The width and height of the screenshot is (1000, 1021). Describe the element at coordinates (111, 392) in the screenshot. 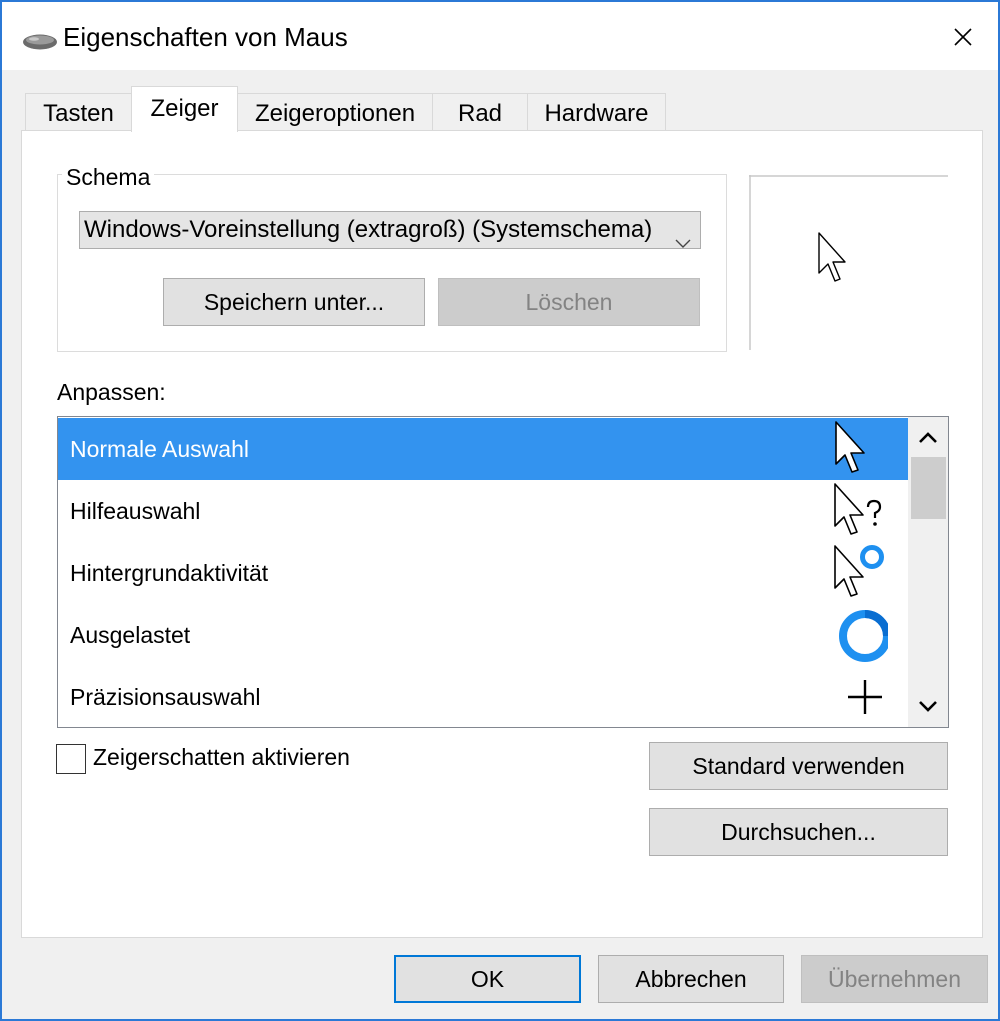

I see `customize-label: Anpassen:` at that location.